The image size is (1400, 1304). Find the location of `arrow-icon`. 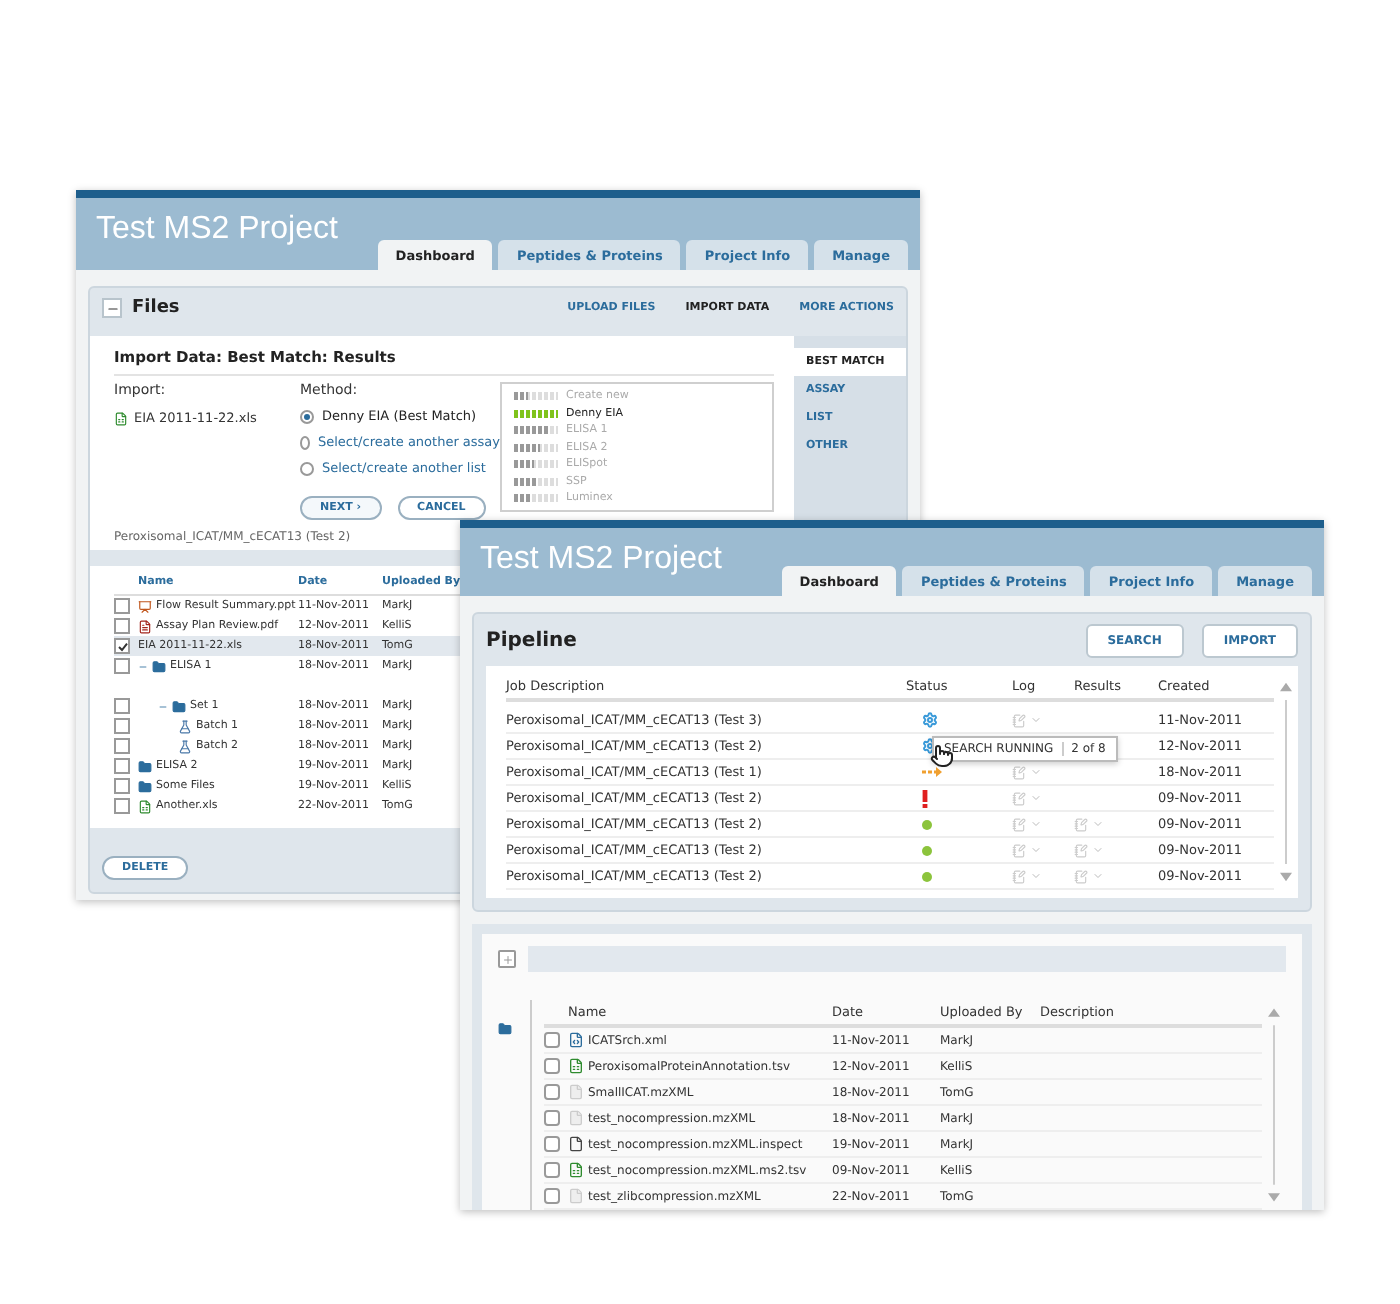

arrow-icon is located at coordinates (932, 772).